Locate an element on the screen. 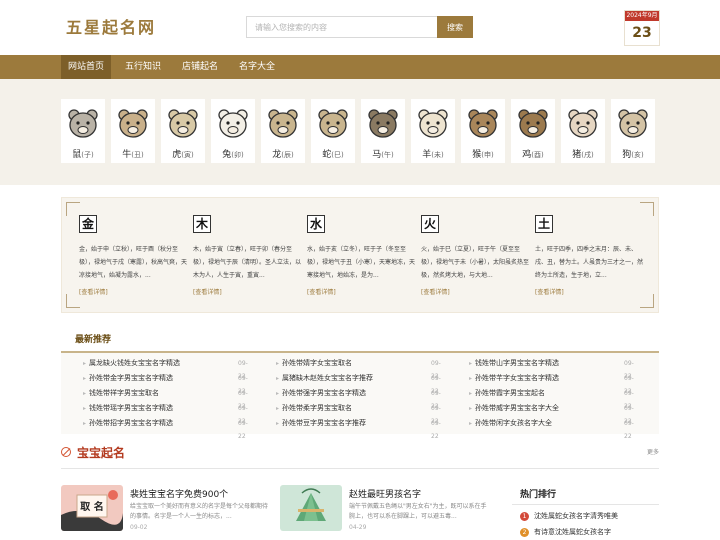 The height and width of the screenshot is (540, 720). list-item: 孙姓带威字男宝宝名字大全09-22 is located at coordinates (554, 413).